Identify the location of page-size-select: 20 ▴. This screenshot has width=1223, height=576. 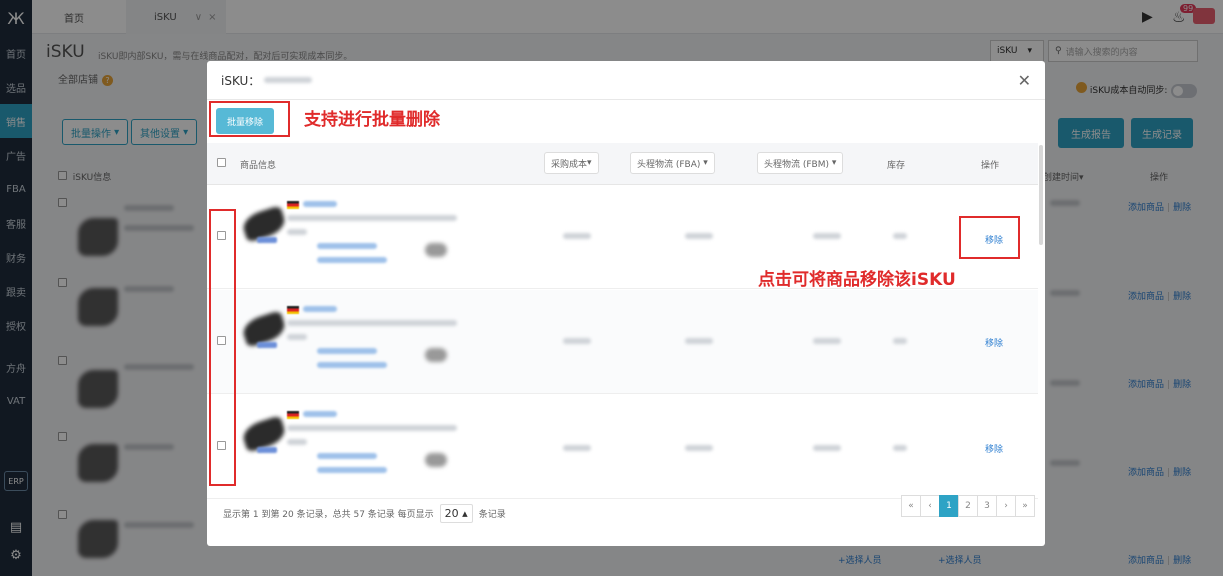
(456, 513).